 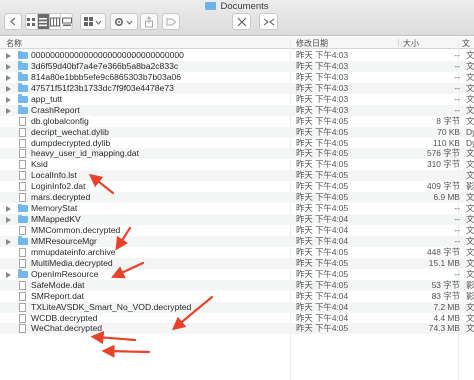 I want to click on file-row: db.globalconfig 昨天 下午4:05 8 字节文, so click(x=237, y=121).